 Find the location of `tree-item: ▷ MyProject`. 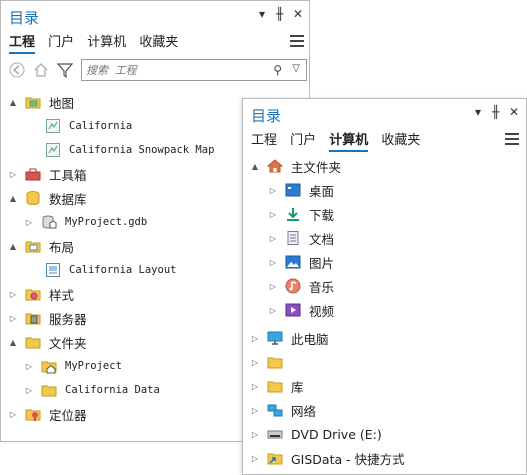

tree-item: ▷ MyProject is located at coordinates (72, 366).